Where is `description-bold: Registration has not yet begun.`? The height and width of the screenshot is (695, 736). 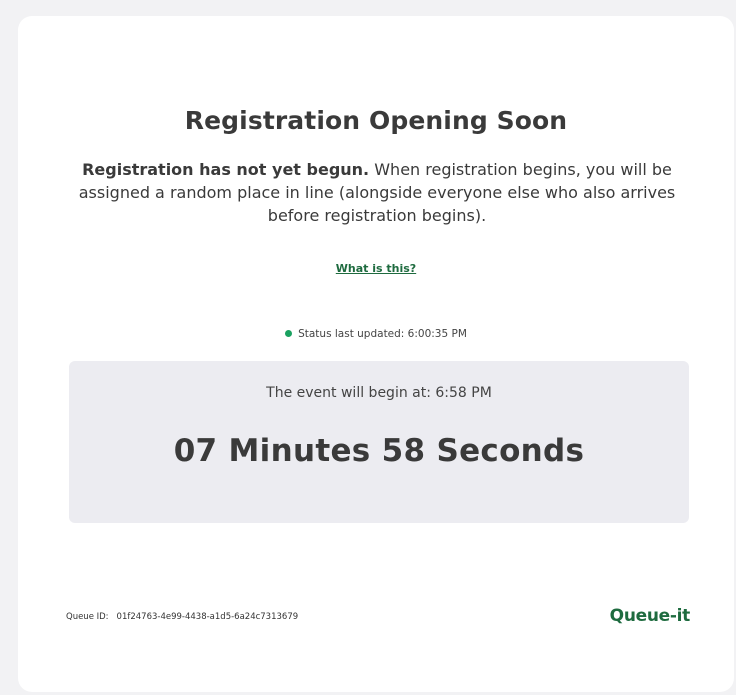
description-bold: Registration has not yet begun. is located at coordinates (226, 169).